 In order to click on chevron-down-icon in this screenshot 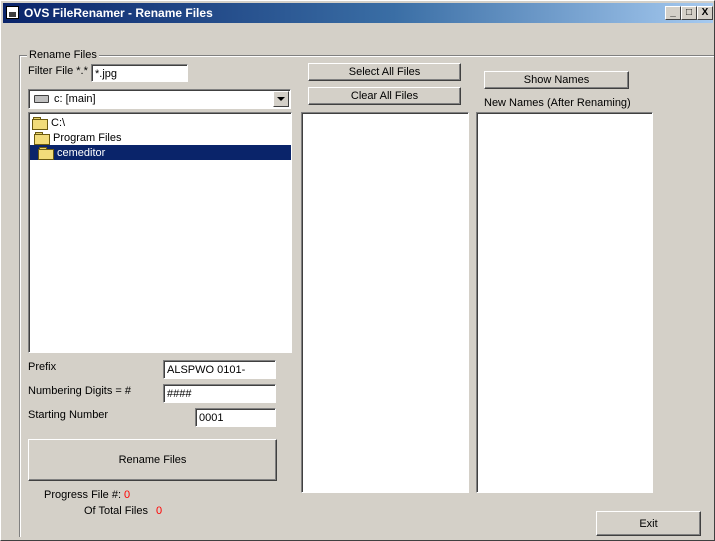, I will do `click(281, 99)`.